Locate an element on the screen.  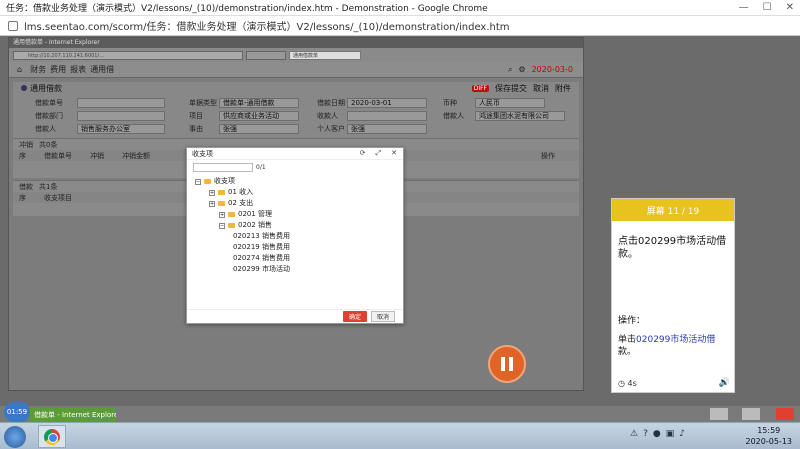
crumb-1: 财务 is located at coordinates (38, 69).